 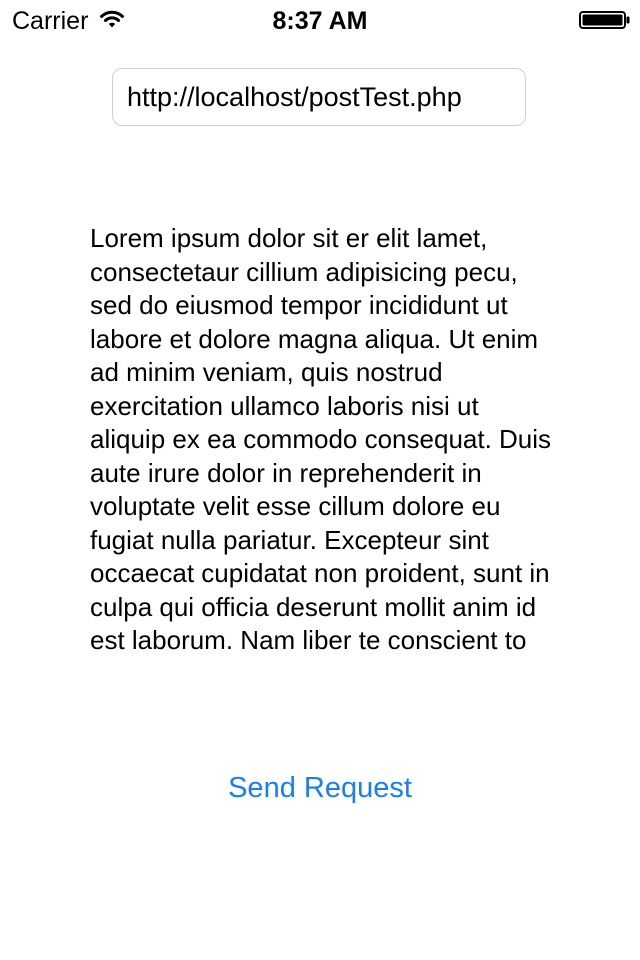 I want to click on clock-time: 8:37 AM, so click(x=320, y=21).